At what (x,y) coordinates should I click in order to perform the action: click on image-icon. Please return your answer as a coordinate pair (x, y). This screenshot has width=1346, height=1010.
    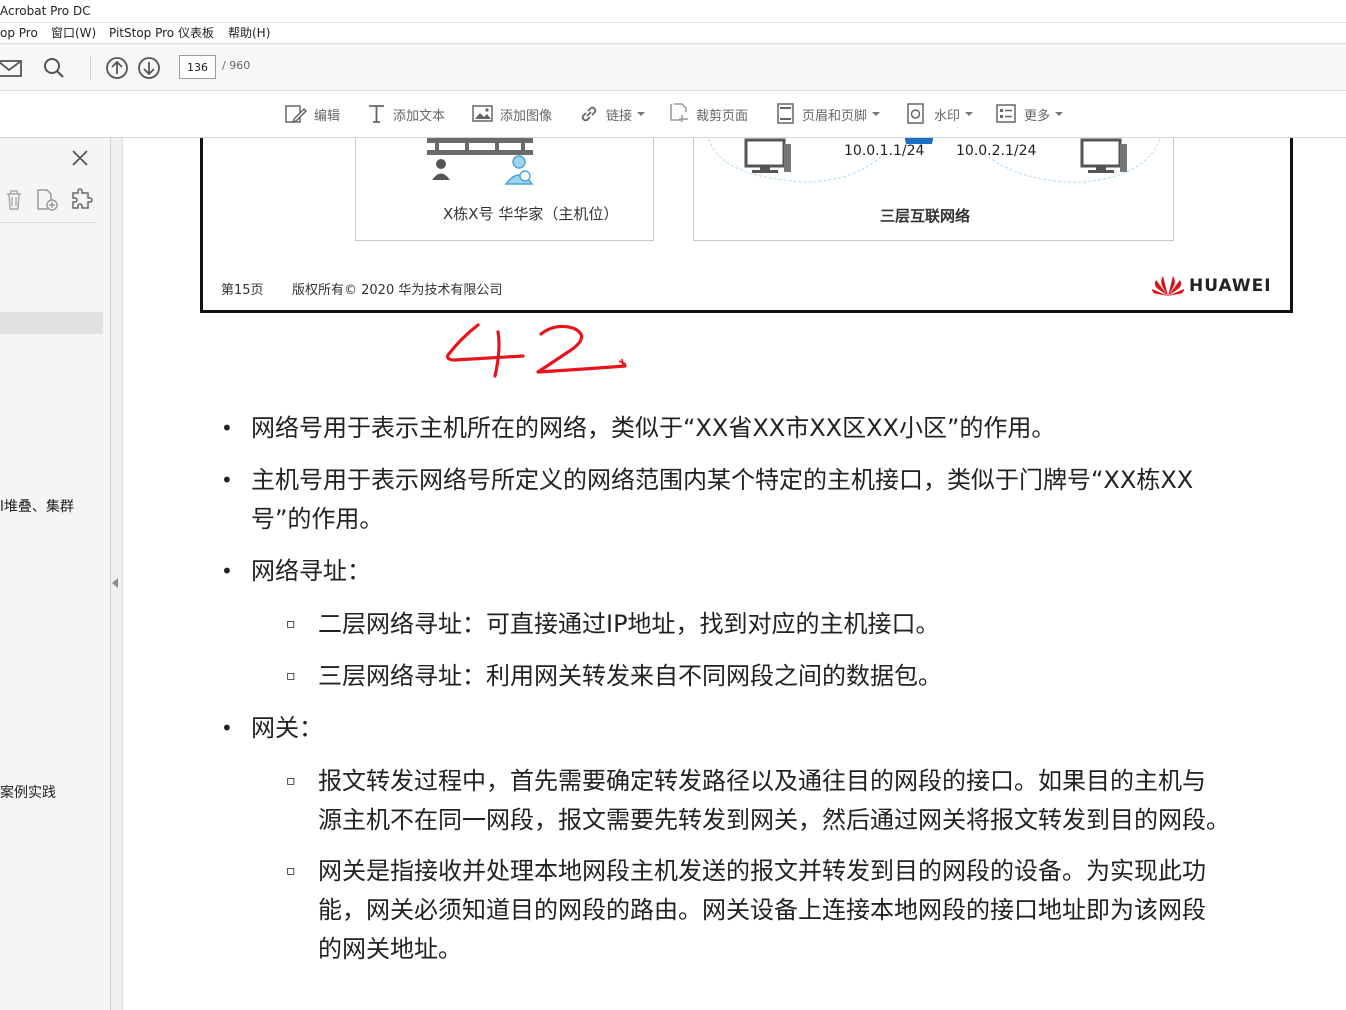
    Looking at the image, I should click on (482, 113).